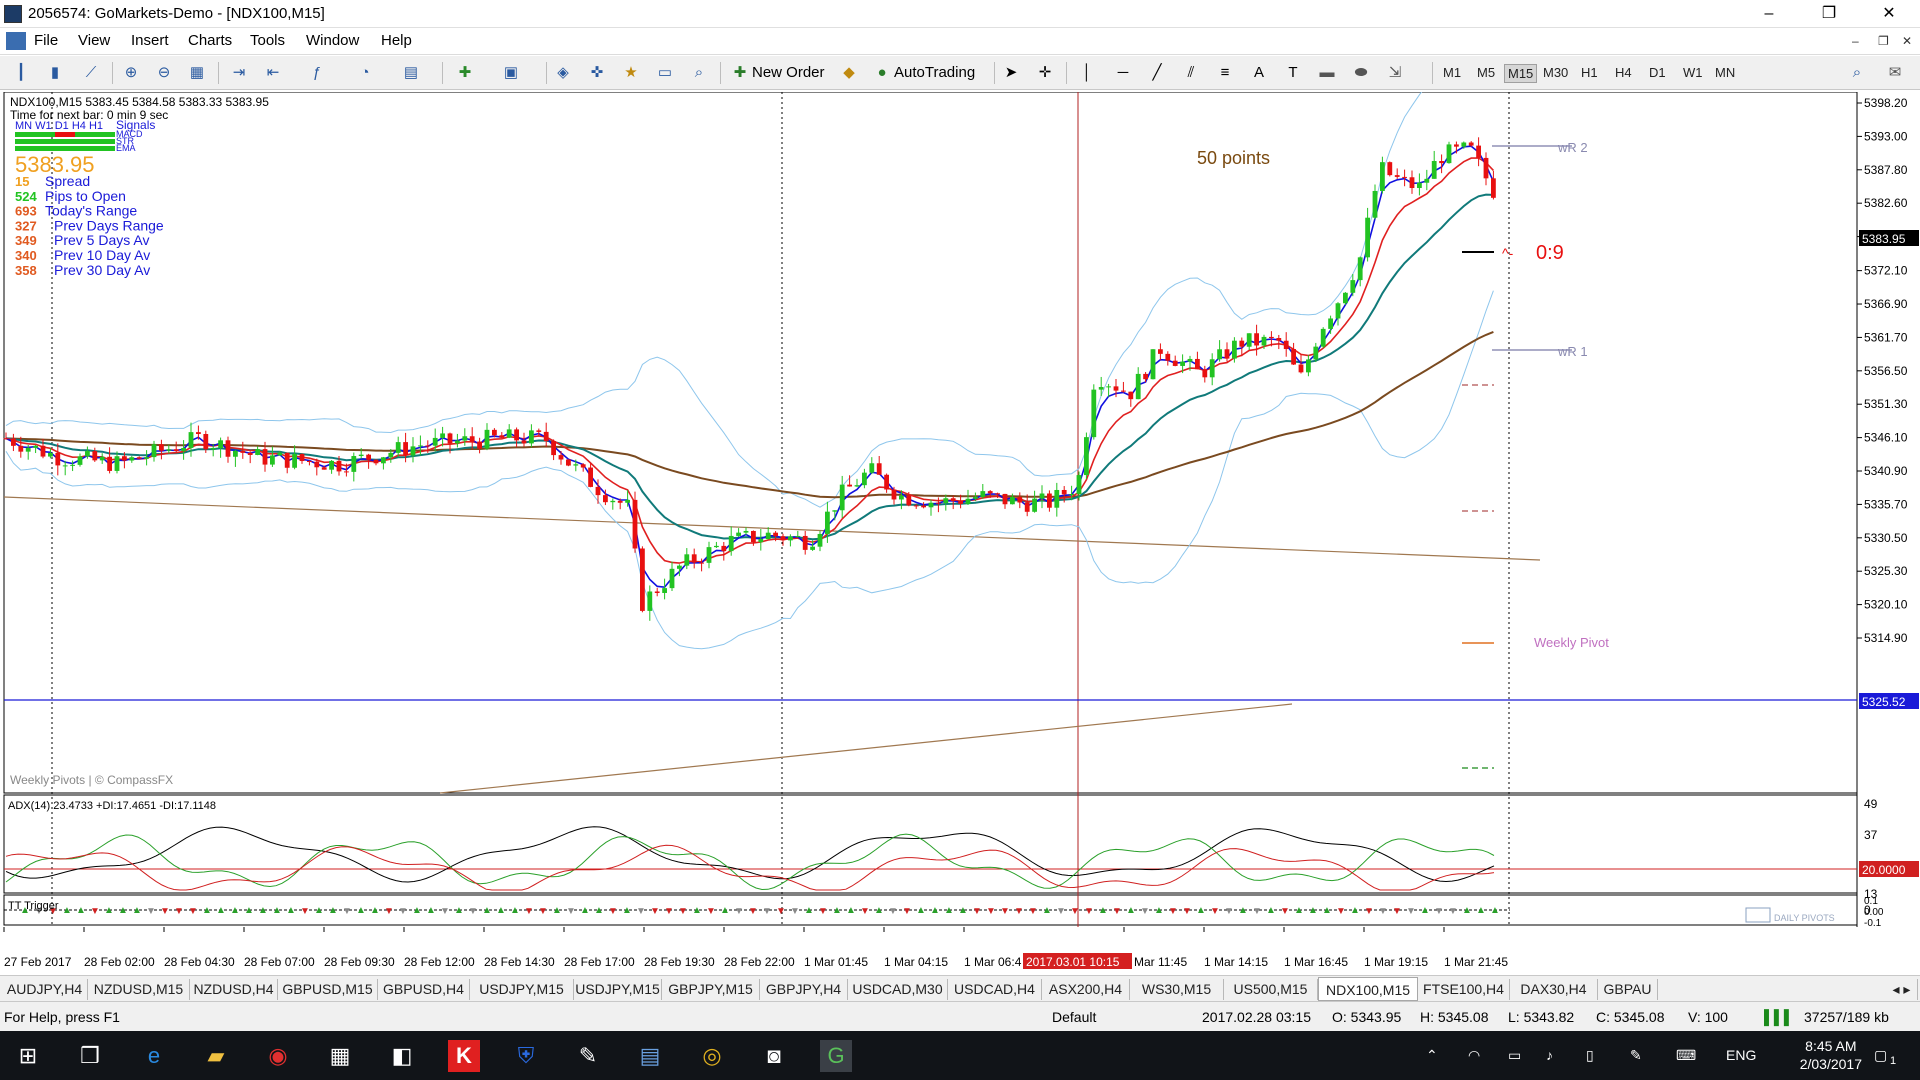  I want to click on chart-tab: USDCAD,M30, so click(898, 989).